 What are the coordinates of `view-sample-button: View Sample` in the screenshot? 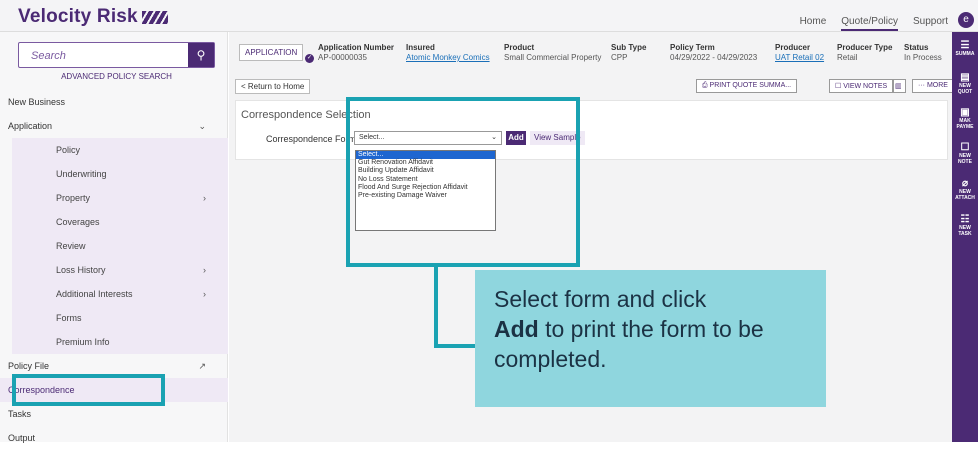 It's located at (557, 138).